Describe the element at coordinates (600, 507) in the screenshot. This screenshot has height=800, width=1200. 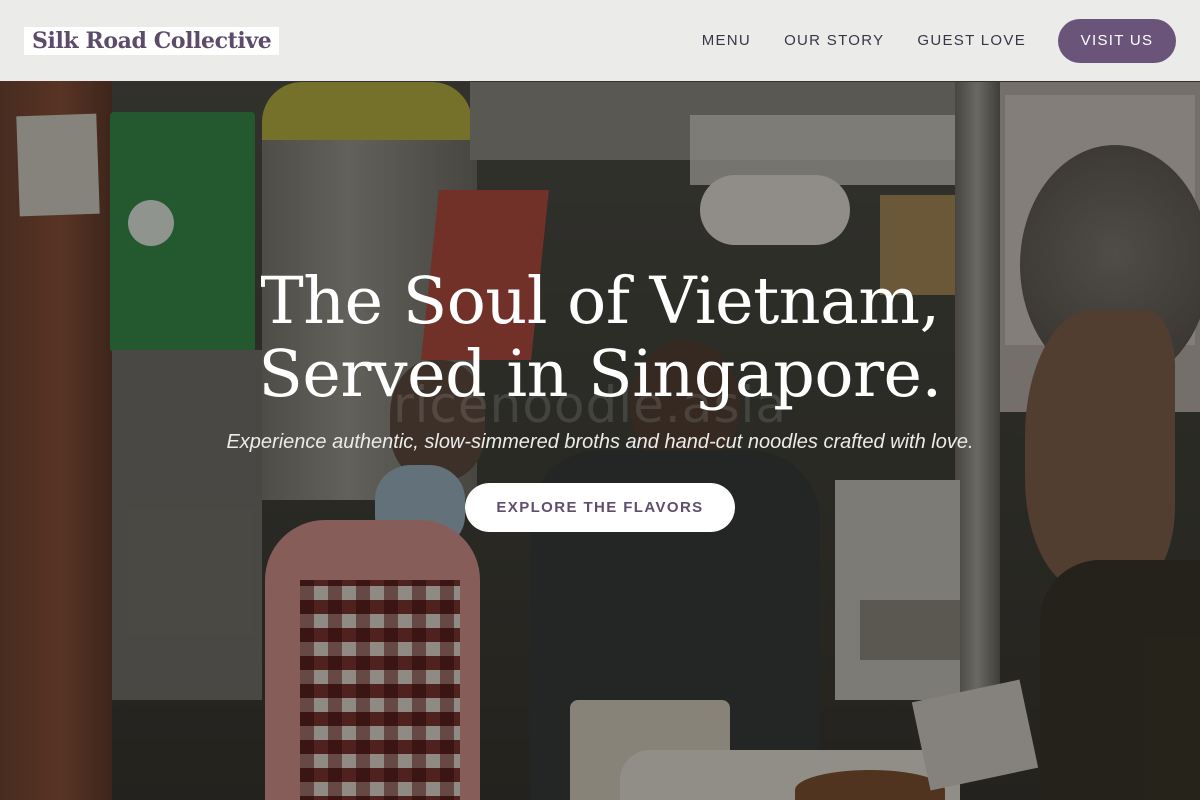
I see `explore-flavors-button: EXPLORE THE FLAVORS` at that location.